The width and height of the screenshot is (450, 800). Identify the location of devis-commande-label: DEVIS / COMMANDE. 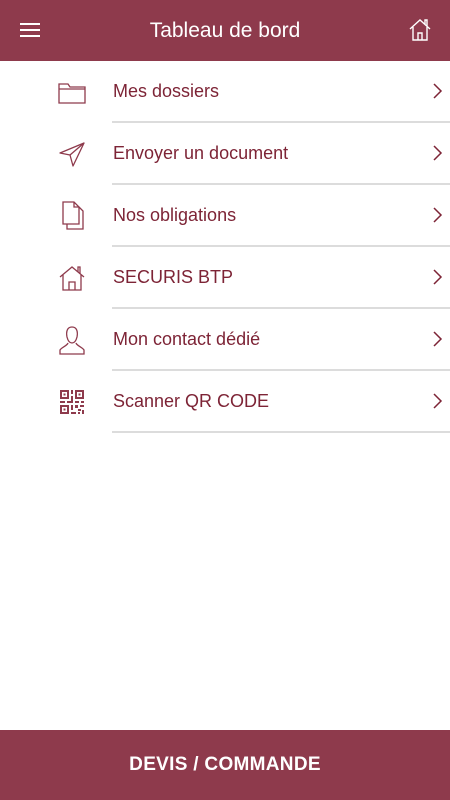
(225, 764).